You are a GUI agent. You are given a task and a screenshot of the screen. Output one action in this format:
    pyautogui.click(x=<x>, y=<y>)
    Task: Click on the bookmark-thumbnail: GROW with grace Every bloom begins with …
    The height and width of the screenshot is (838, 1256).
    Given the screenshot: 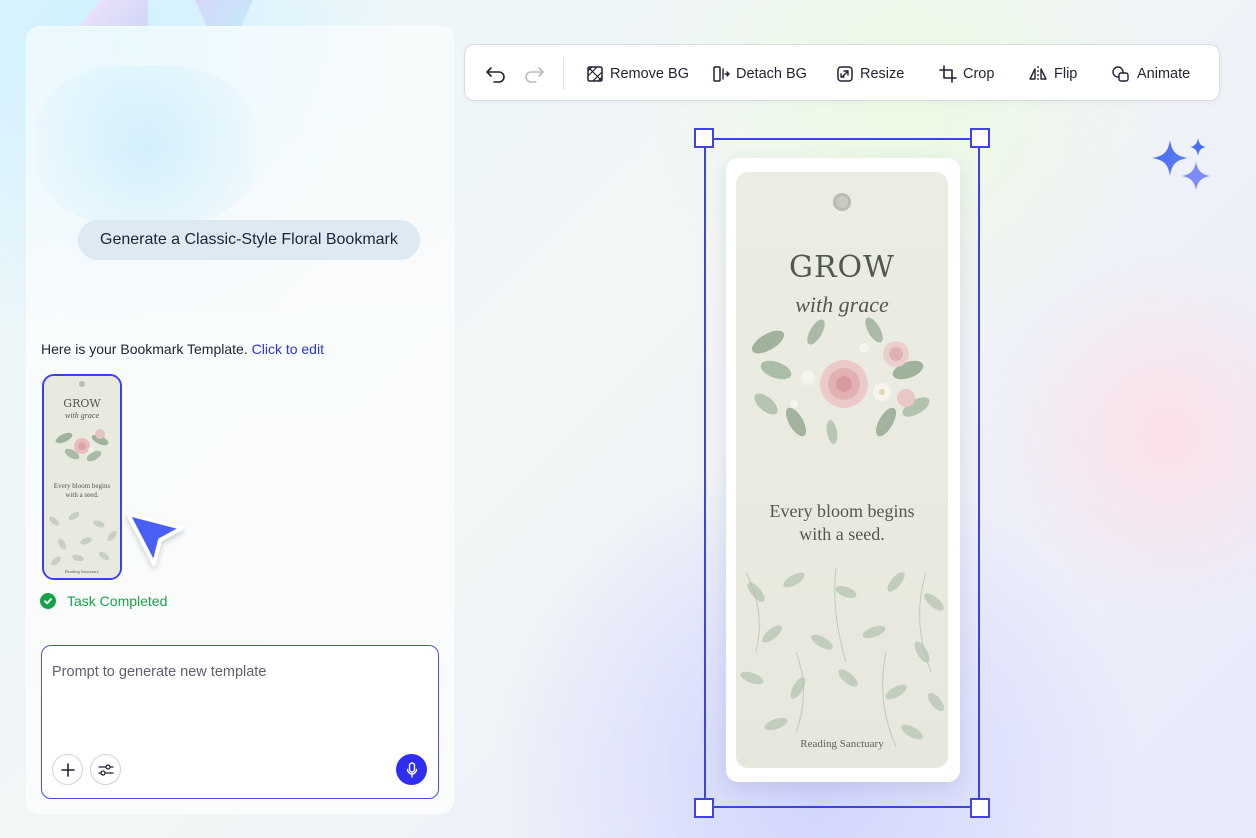 What is the action you would take?
    pyautogui.click(x=82, y=477)
    